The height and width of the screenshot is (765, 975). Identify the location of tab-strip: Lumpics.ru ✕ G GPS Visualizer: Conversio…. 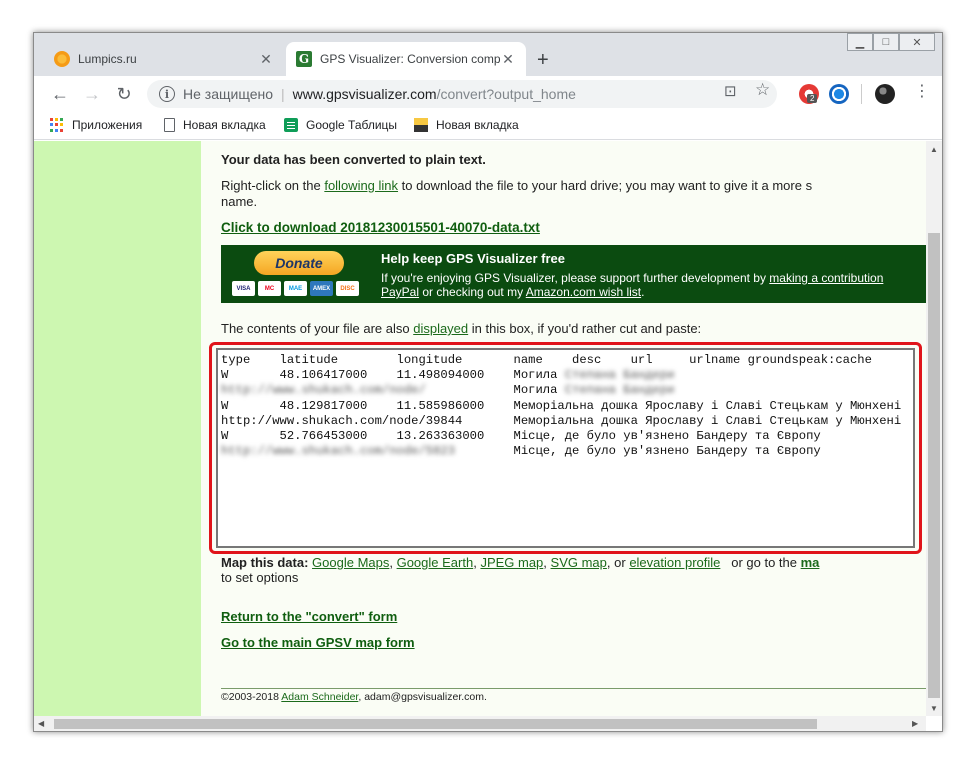
(488, 54).